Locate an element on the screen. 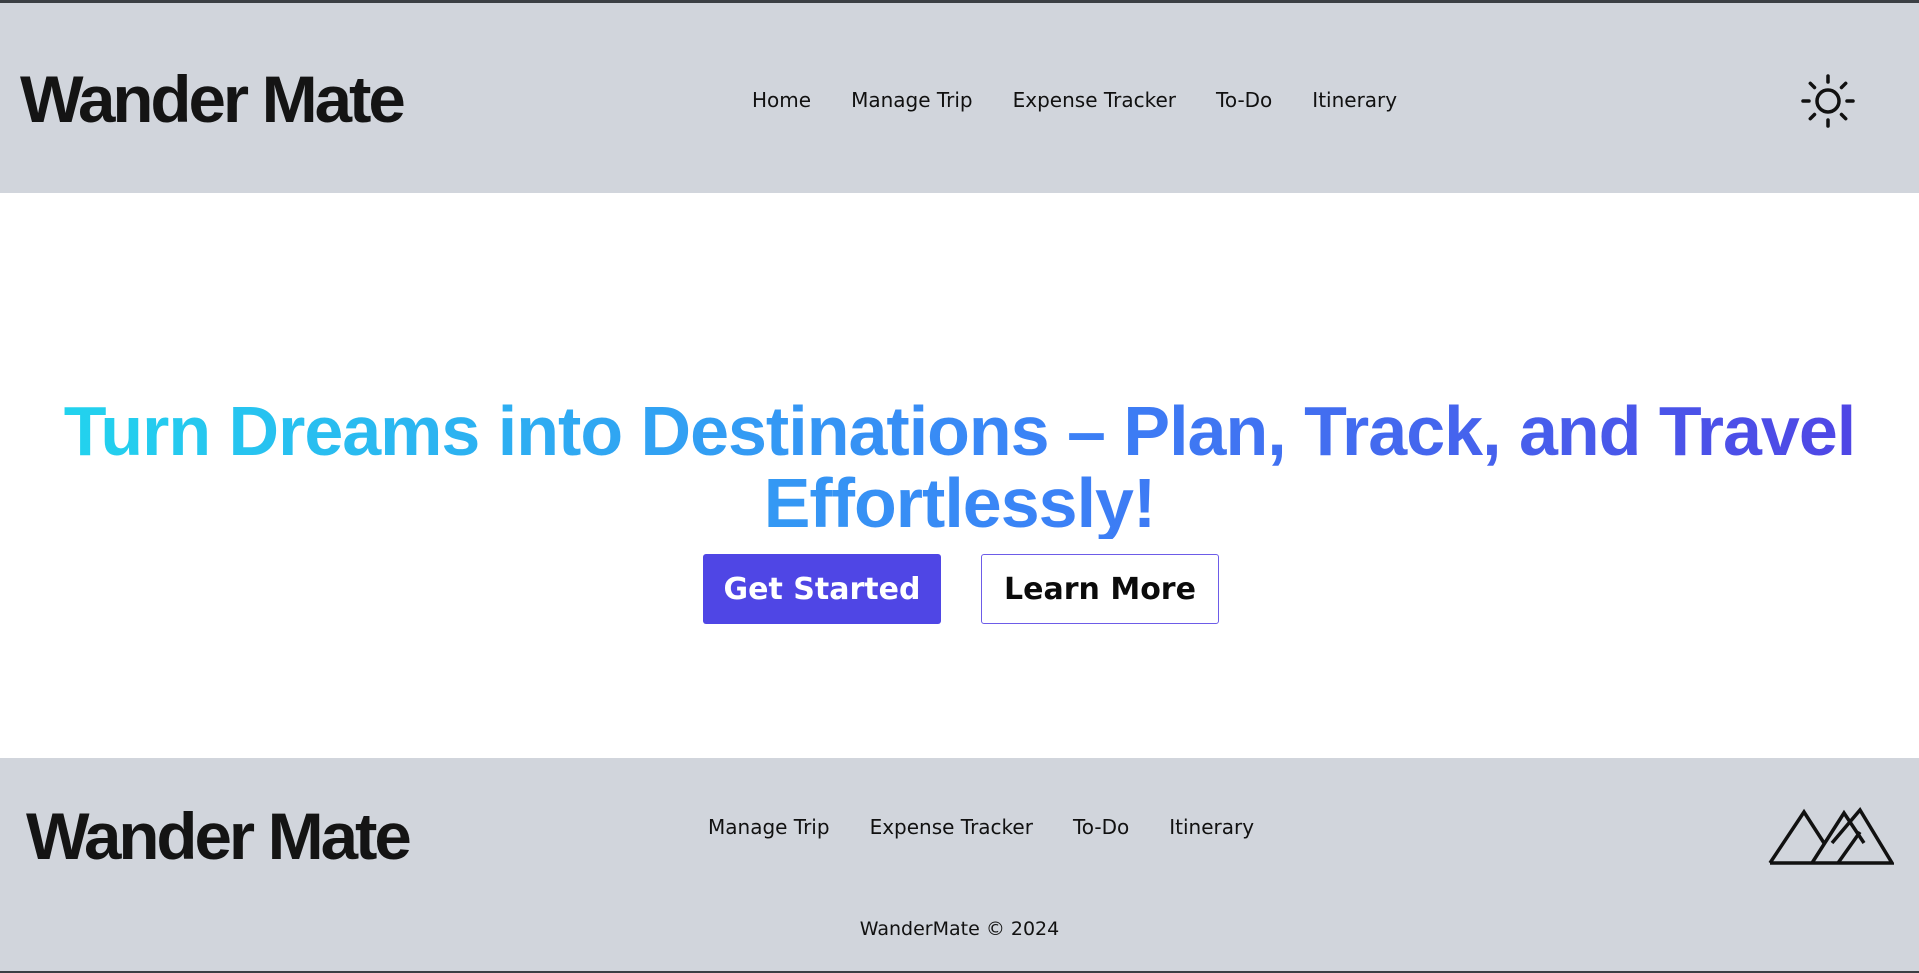  nav-link-home: Home is located at coordinates (781, 100).